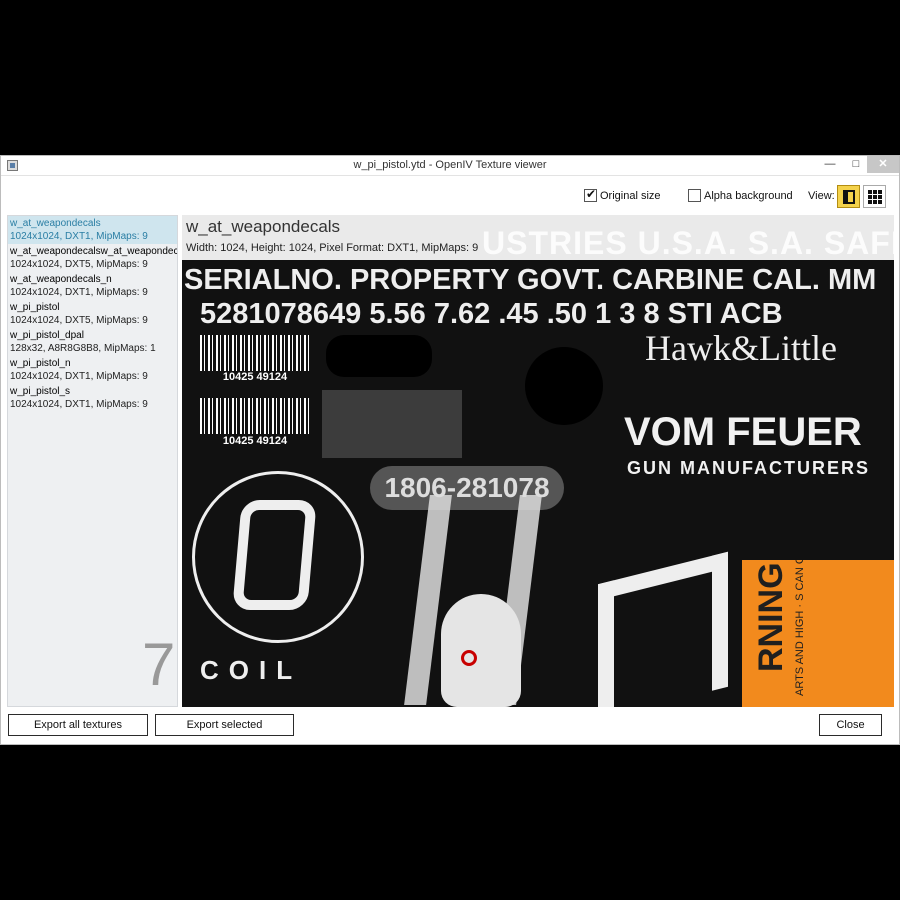 This screenshot has width=900, height=900. I want to click on texture-name: w_at_weapondecals_n, so click(61, 279).